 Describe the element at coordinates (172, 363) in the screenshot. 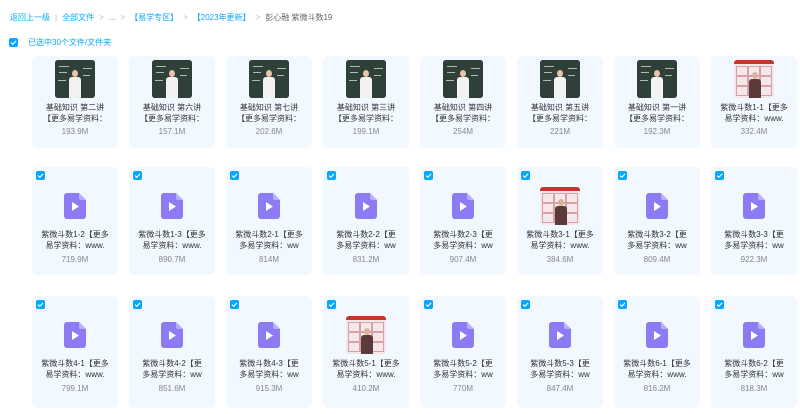

I see `file-name-line: 紫微斗数4-2【更` at that location.